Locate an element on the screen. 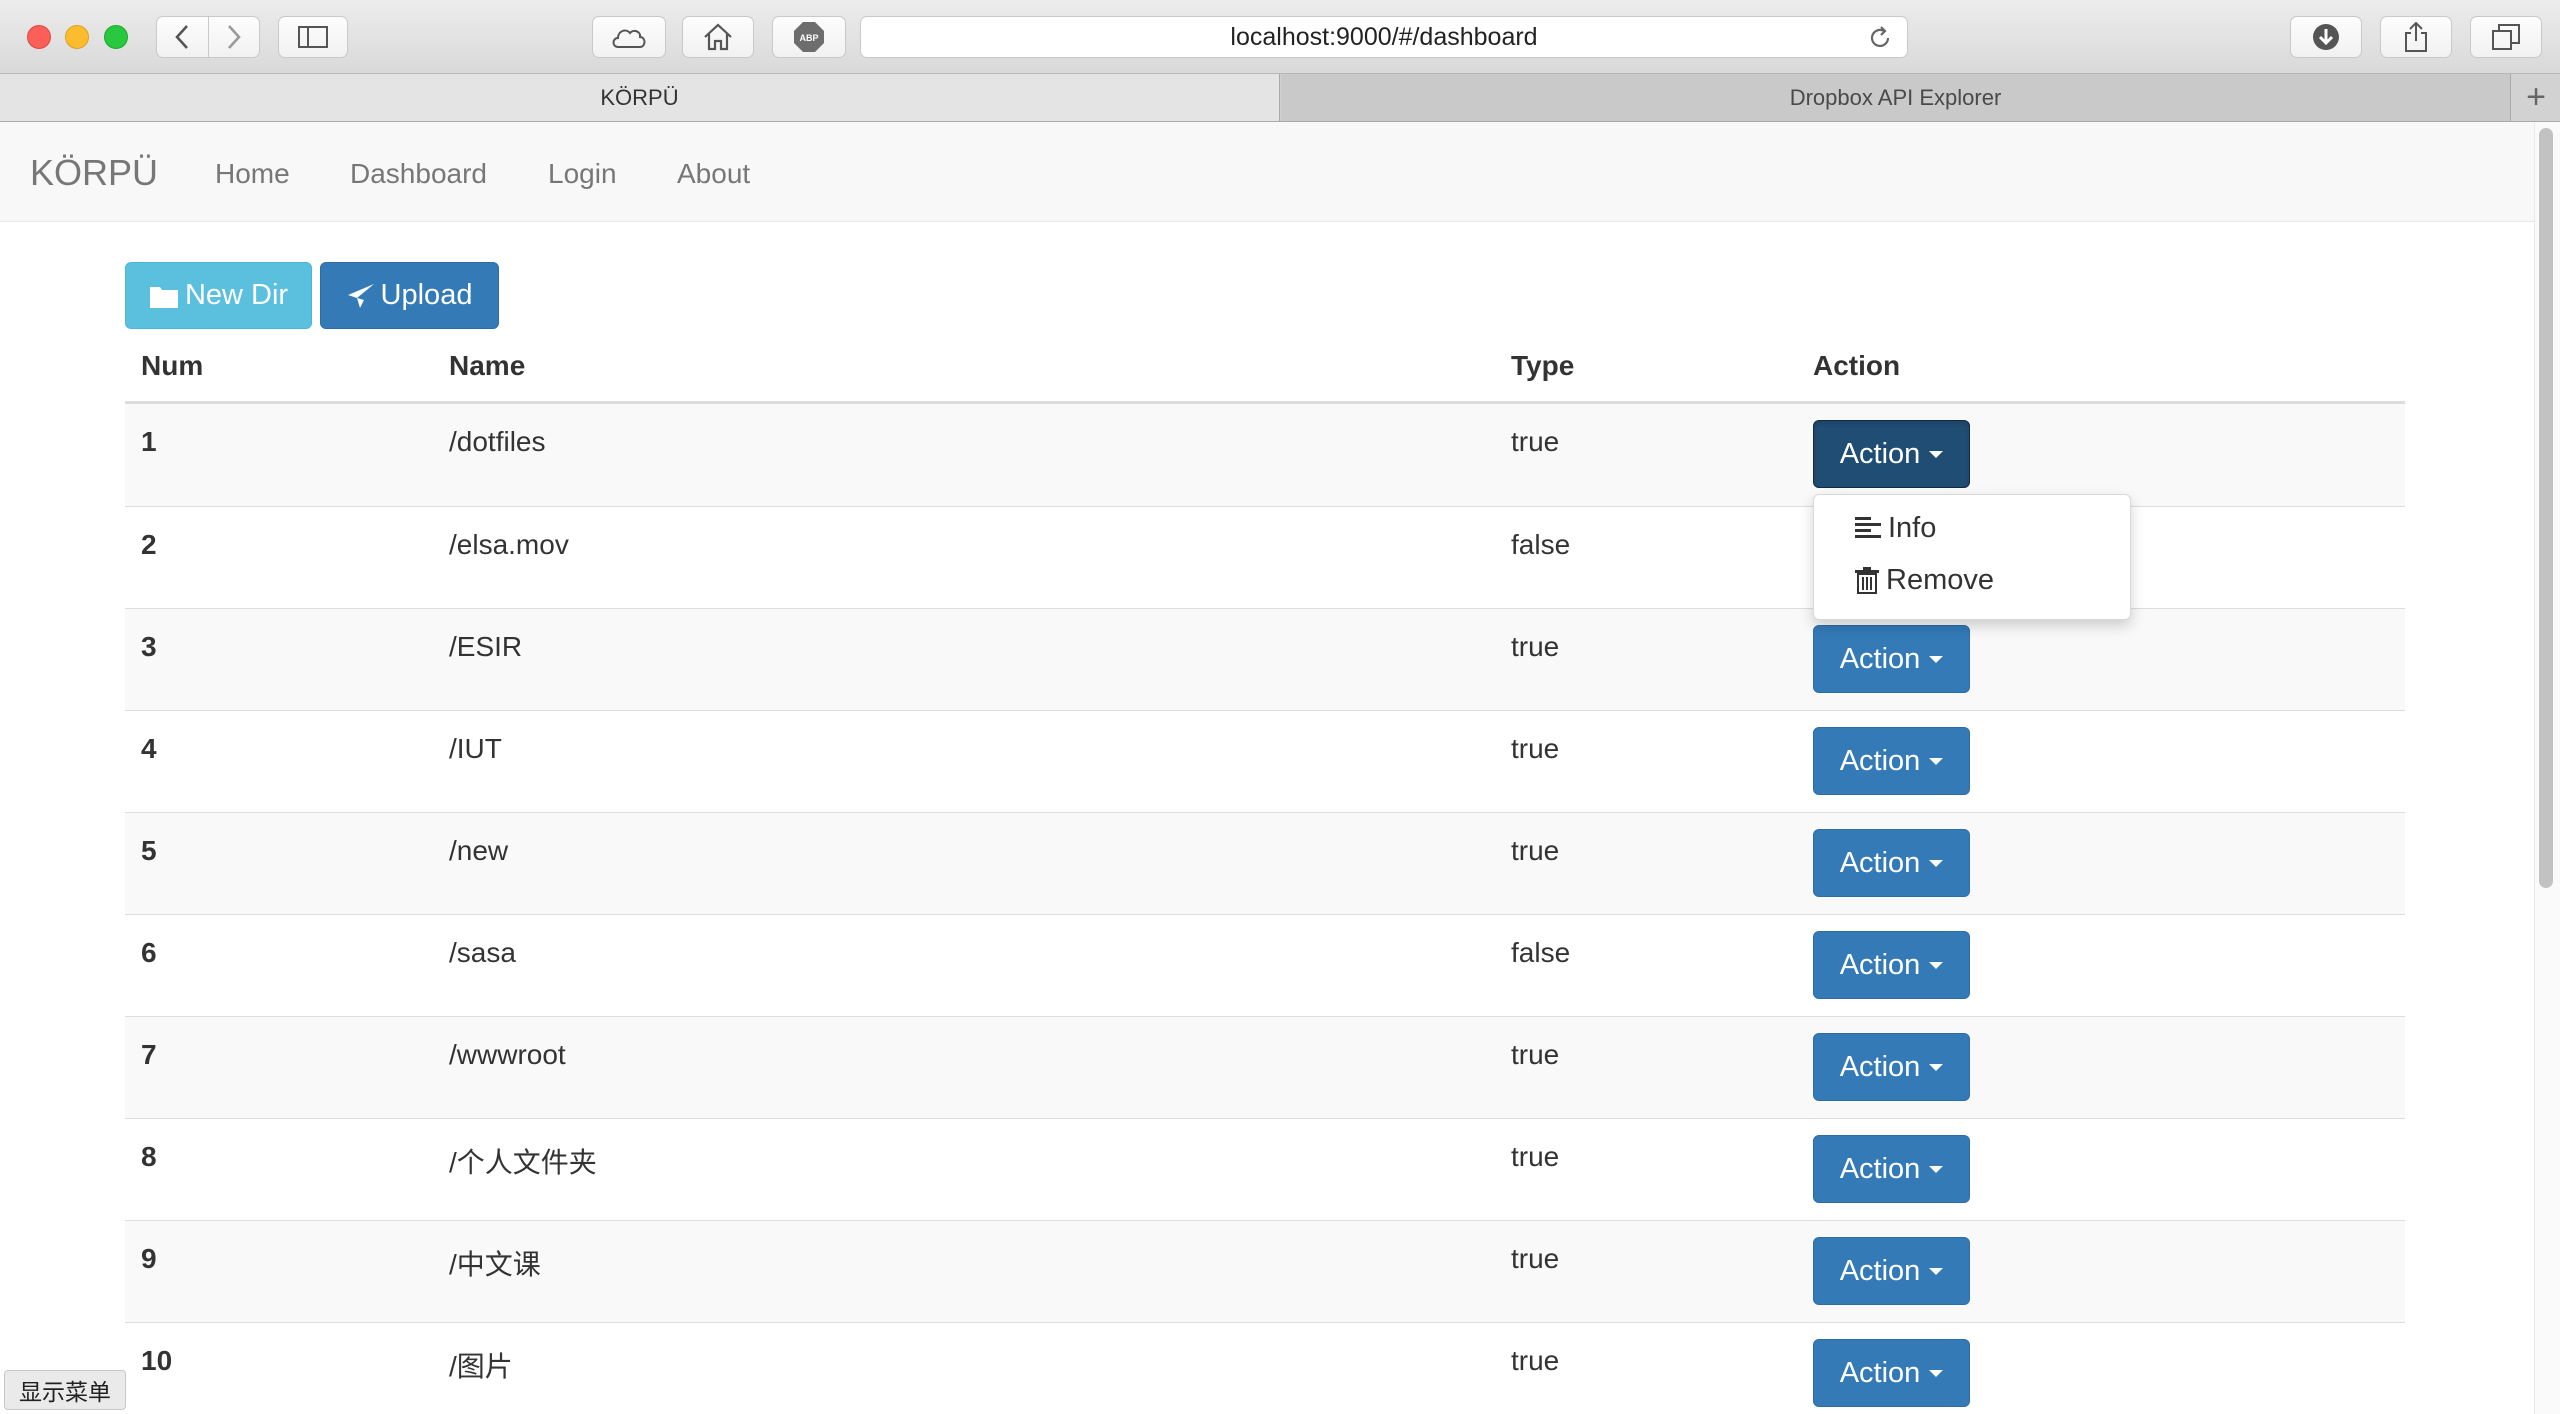 The image size is (2560, 1414). row-num: 7 is located at coordinates (149, 1054).